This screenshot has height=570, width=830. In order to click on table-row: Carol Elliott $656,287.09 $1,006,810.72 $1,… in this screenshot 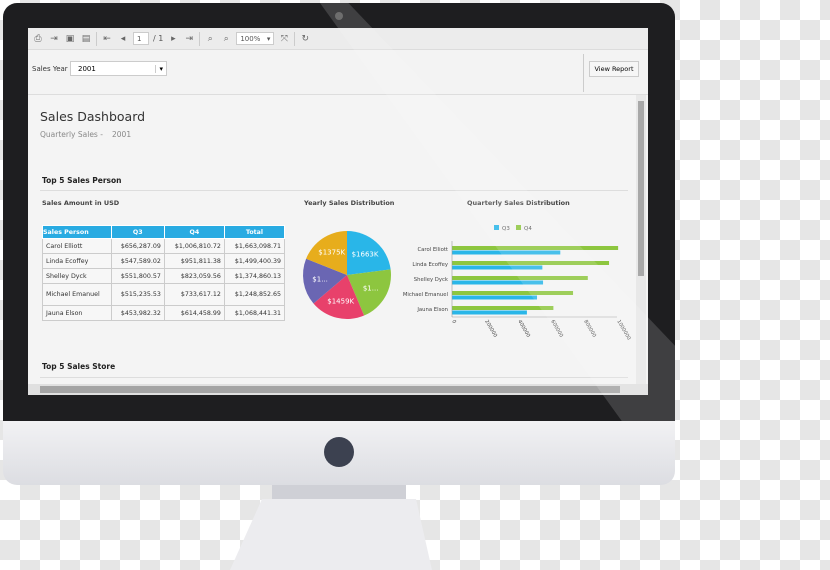, I will do `click(164, 246)`.